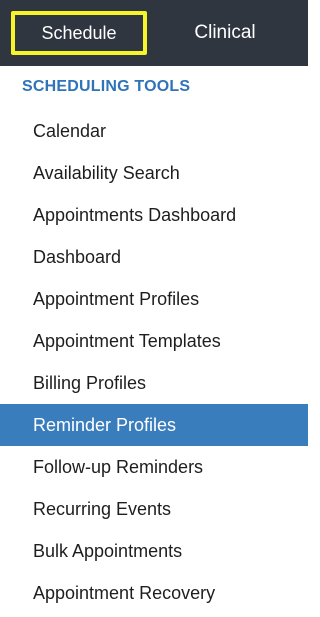  What do you see at coordinates (154, 551) in the screenshot?
I see `menu-item-bulk-appointments: Bulk Appointments` at bounding box center [154, 551].